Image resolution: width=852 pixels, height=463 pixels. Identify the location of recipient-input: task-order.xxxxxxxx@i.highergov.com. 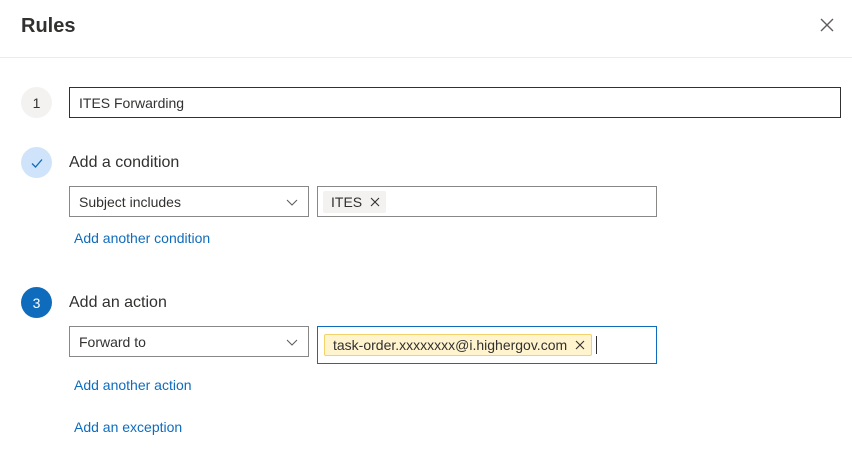
(487, 345).